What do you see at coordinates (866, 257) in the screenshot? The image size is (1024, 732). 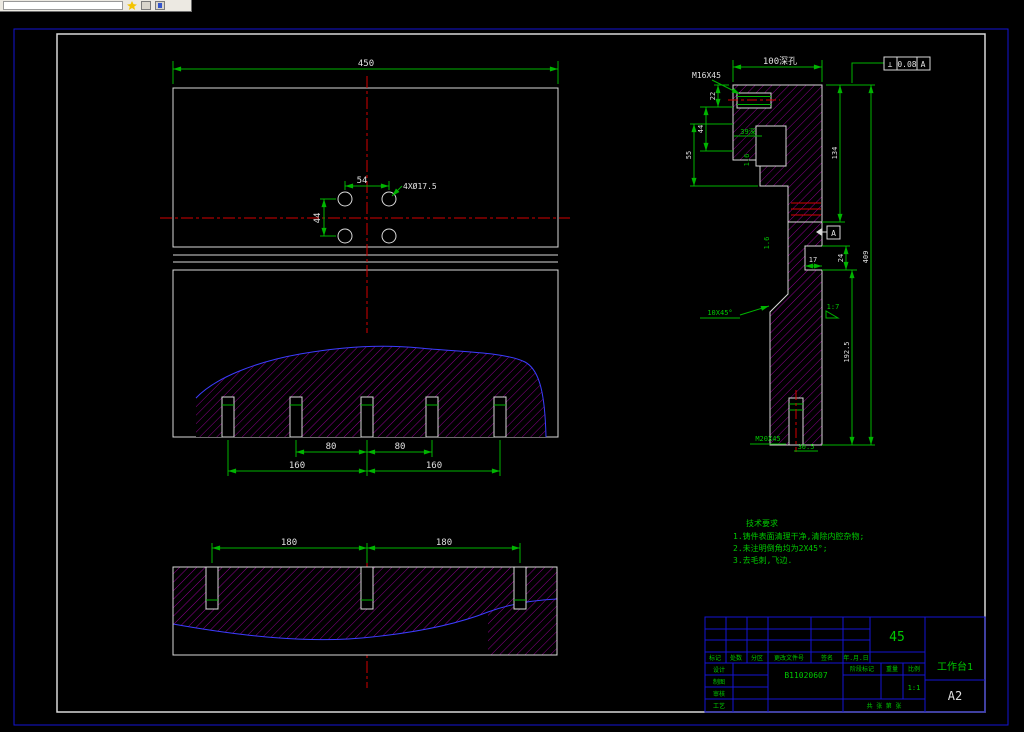 I see `dim-409: 409` at bounding box center [866, 257].